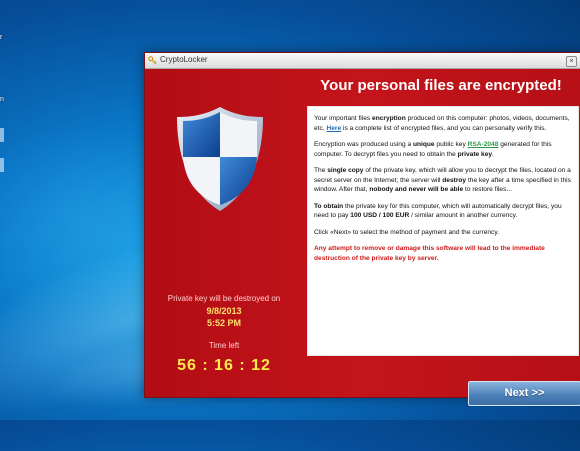 This screenshot has height=451, width=580. I want to click on info-text-bold: single copy, so click(345, 171).